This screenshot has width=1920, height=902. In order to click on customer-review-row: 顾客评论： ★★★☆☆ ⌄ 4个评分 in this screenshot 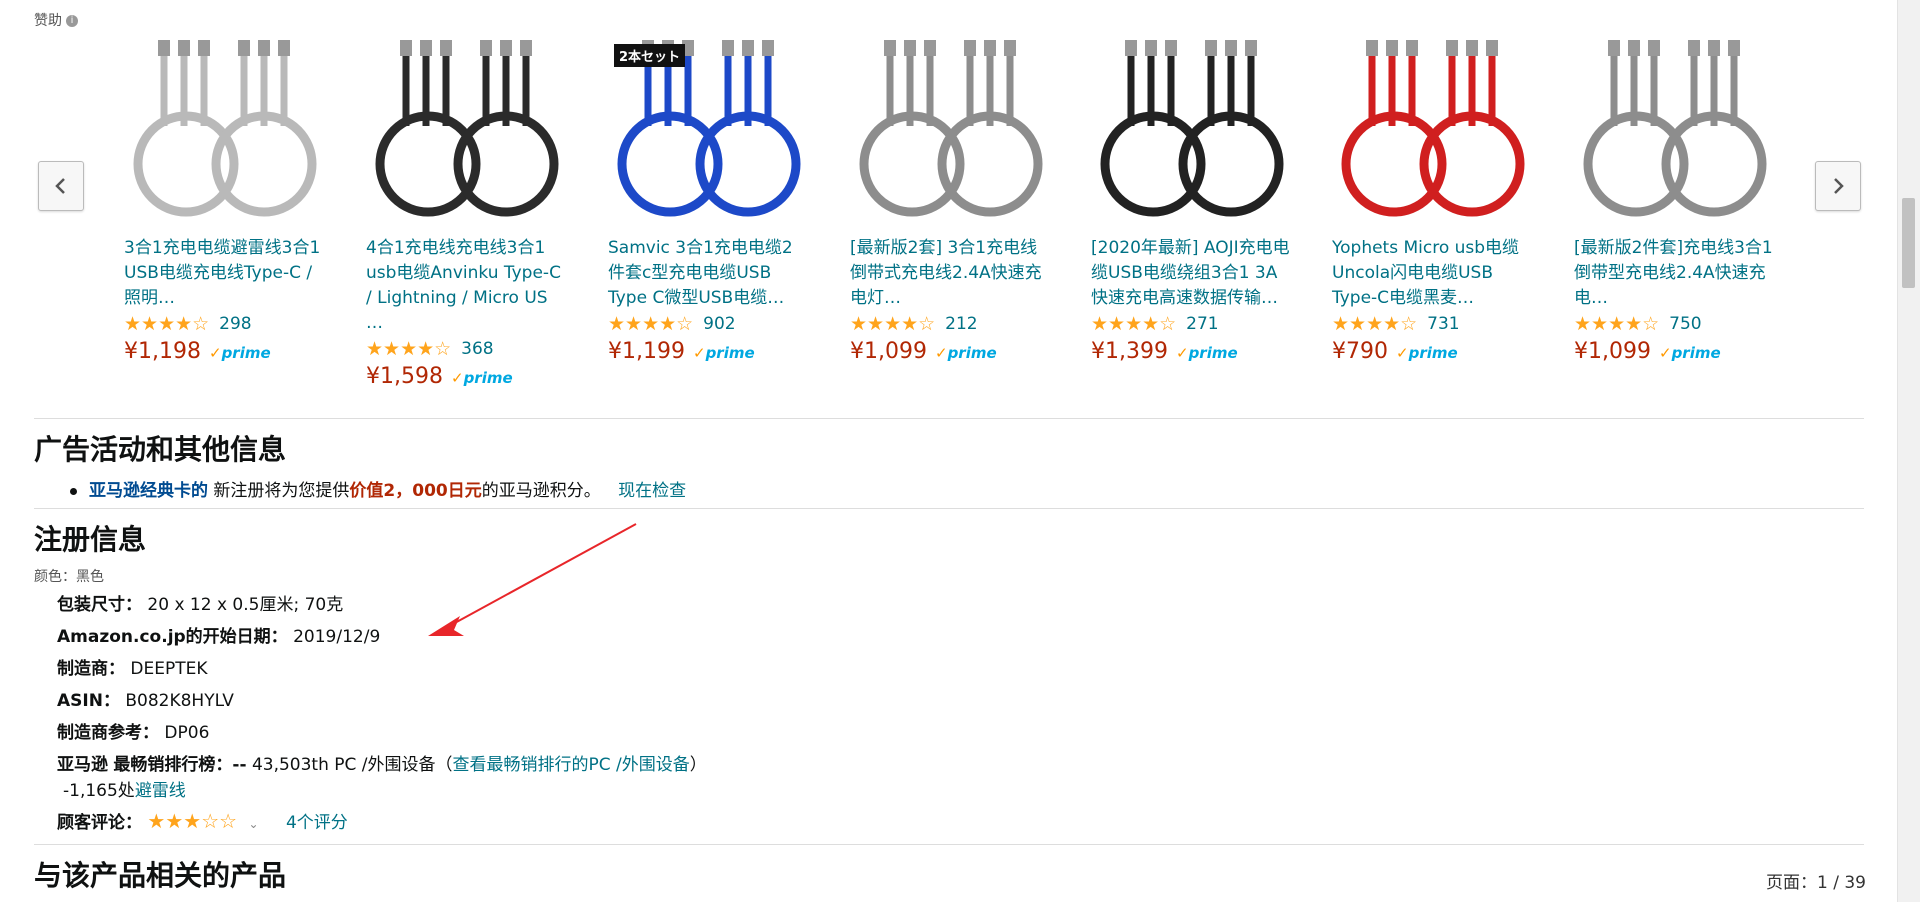, I will do `click(202, 820)`.